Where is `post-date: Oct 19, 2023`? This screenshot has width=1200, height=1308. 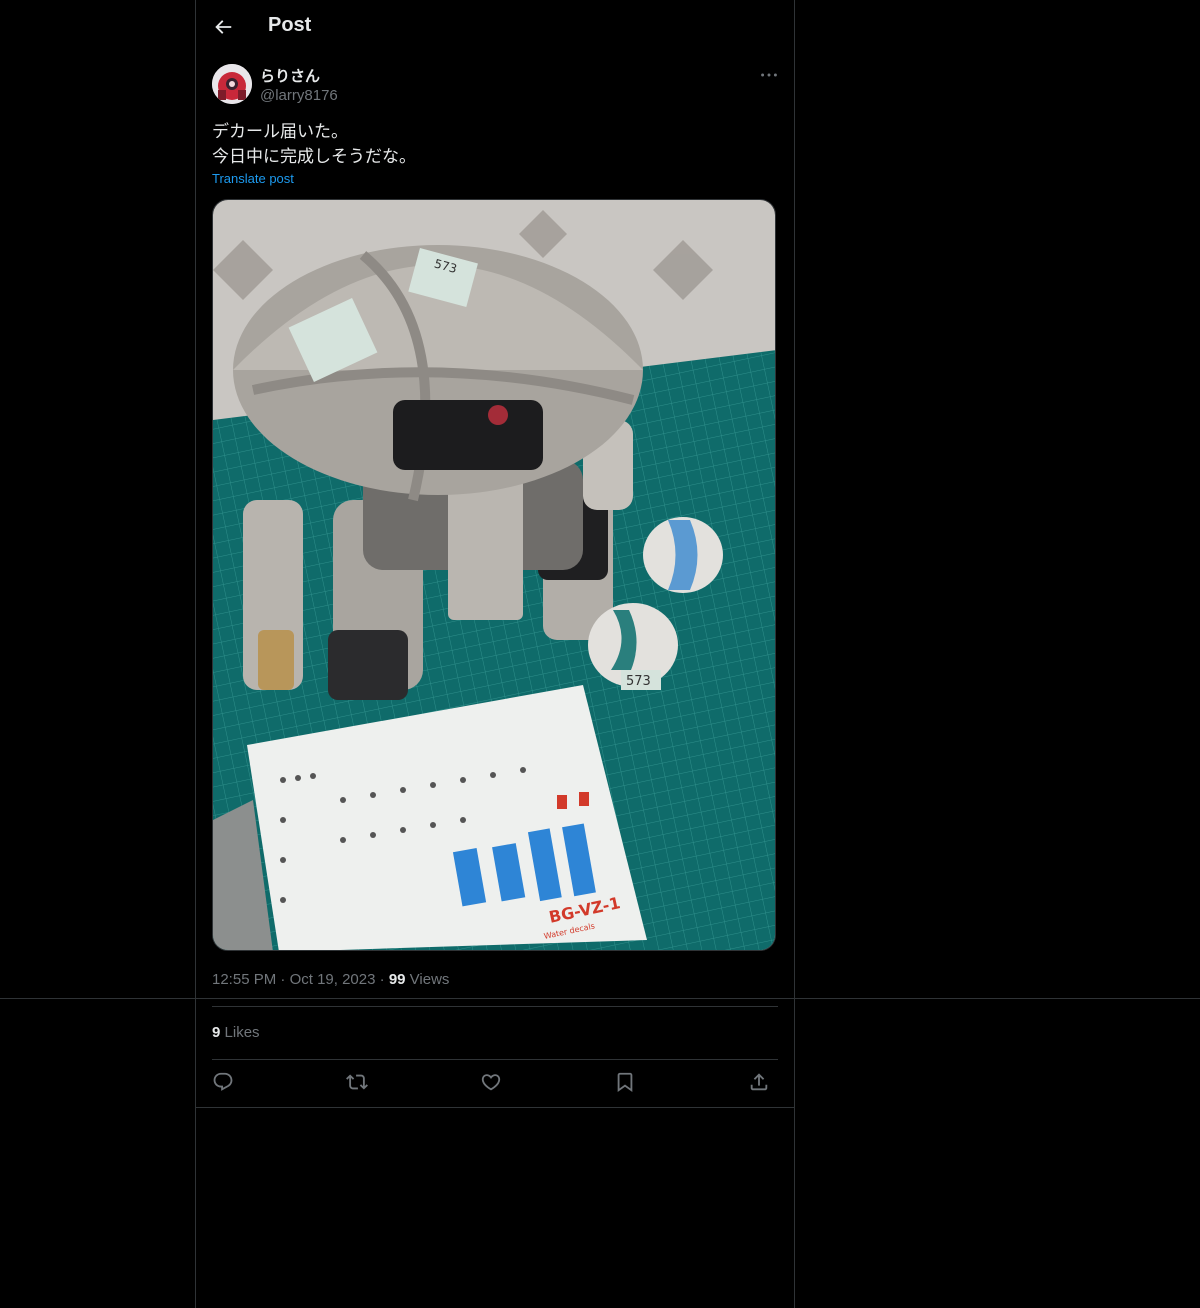
post-date: Oct 19, 2023 is located at coordinates (333, 979).